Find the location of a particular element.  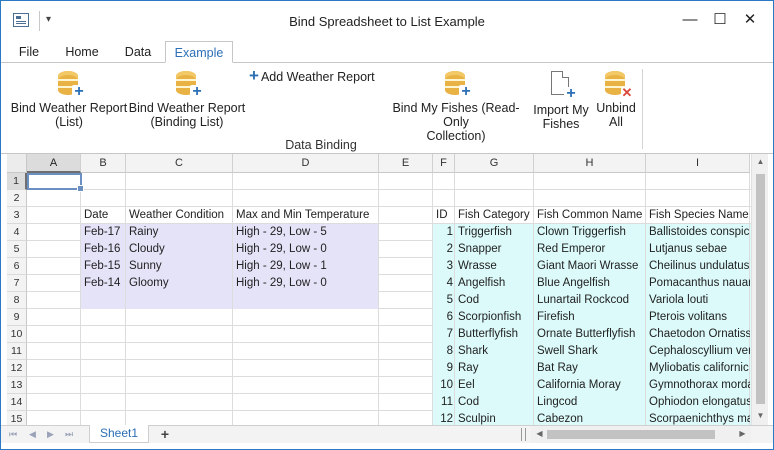

fish-data-cell: Cephaloscyllium ven is located at coordinates (698, 351).